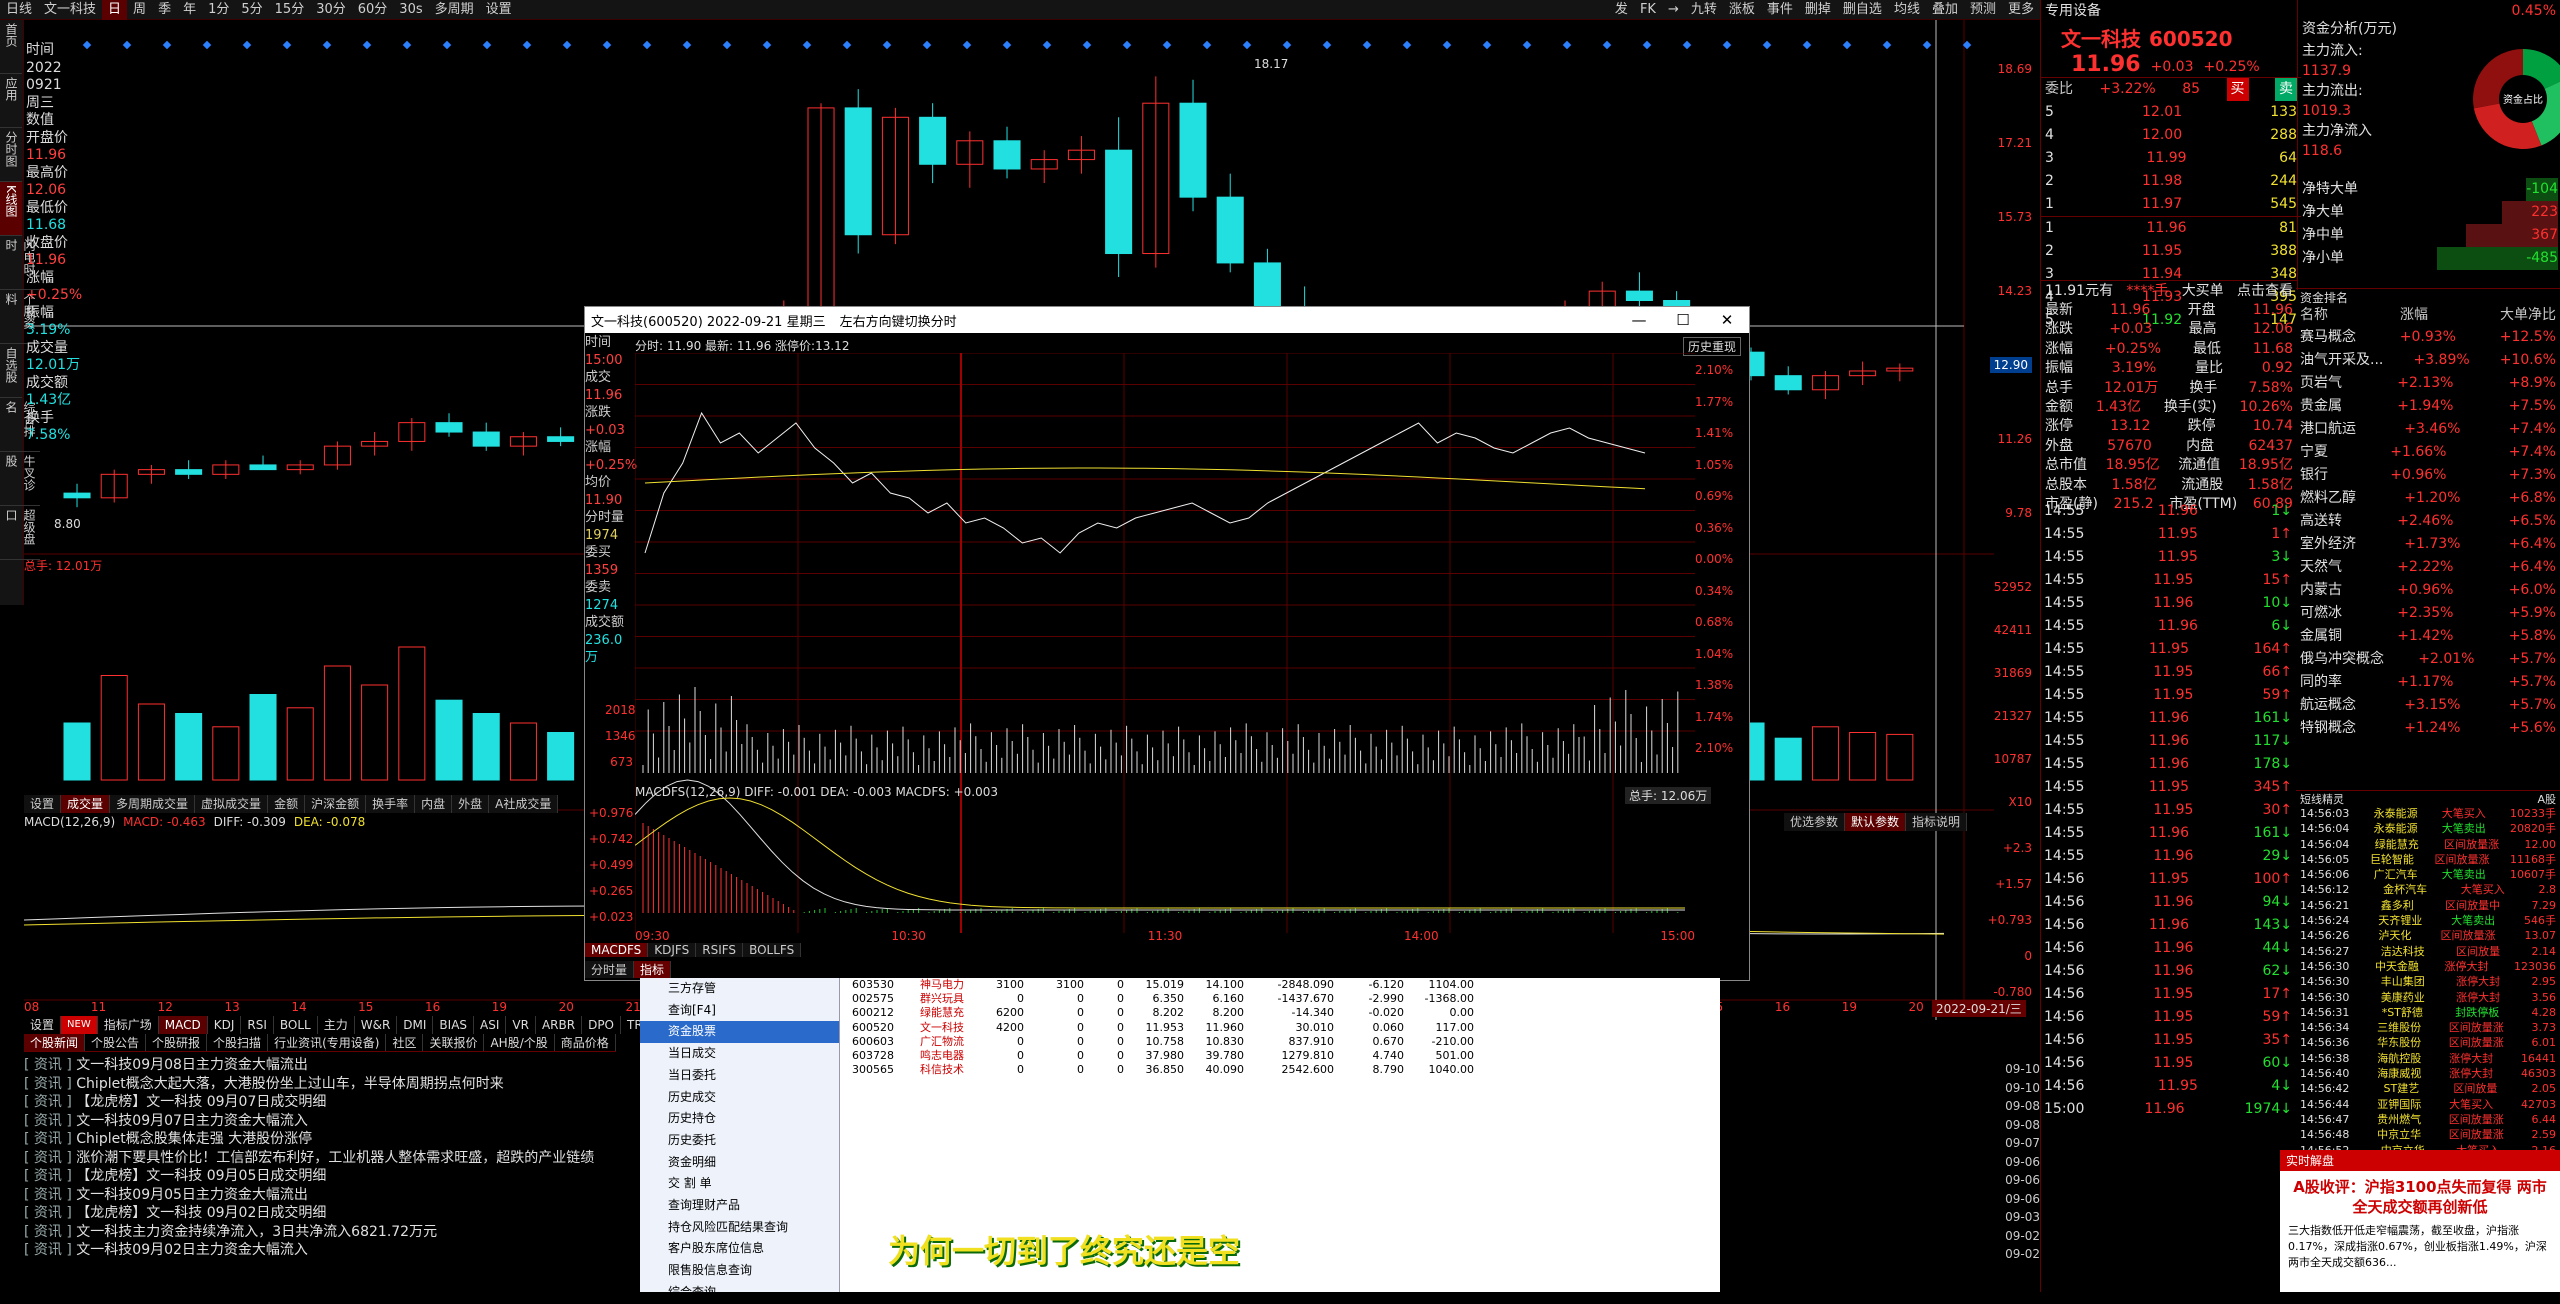 The width and height of the screenshot is (2560, 1304). What do you see at coordinates (2428, 452) in the screenshot?
I see `rank-row-5: 宁夏 +1.66% +7.4%` at bounding box center [2428, 452].